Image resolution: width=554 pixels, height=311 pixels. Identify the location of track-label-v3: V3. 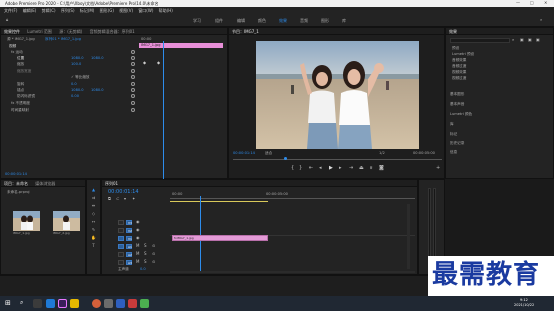
(129, 222).